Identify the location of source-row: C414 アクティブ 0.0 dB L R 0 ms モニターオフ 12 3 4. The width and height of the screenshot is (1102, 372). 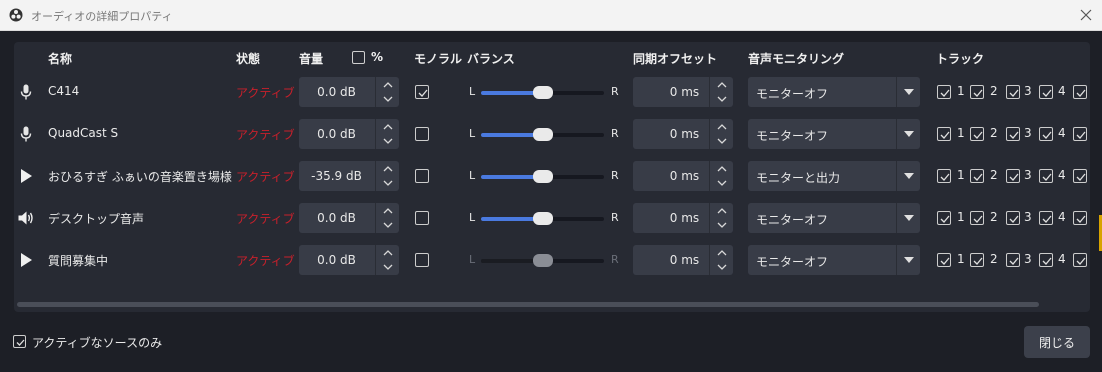
(551, 92).